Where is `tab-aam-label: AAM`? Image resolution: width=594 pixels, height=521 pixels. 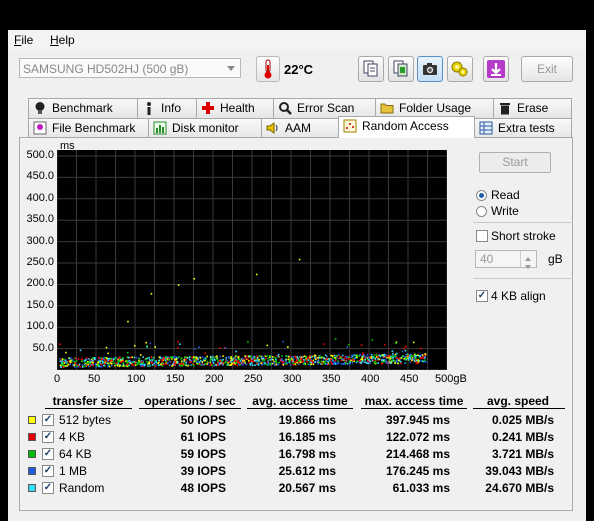 tab-aam-label: AAM is located at coordinates (298, 128).